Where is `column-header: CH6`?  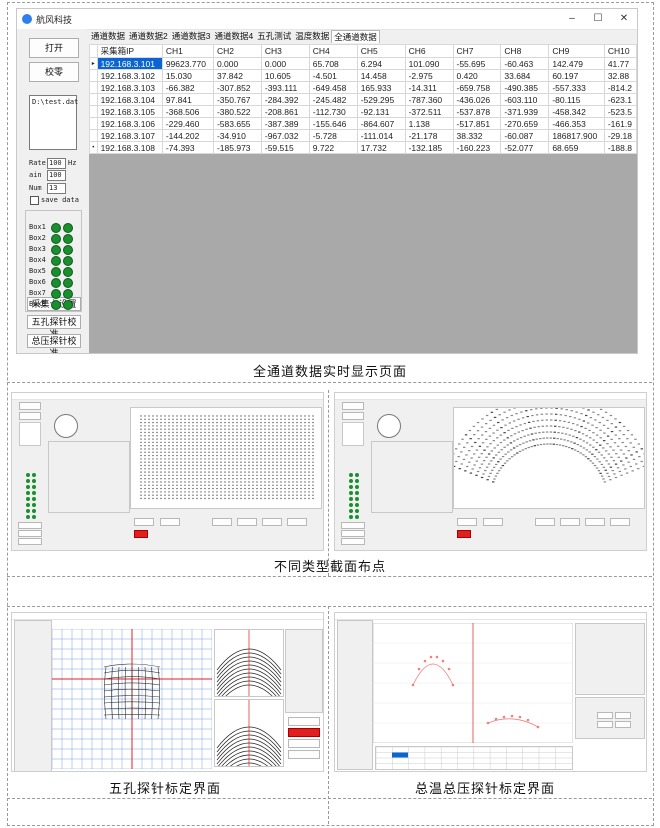 column-header: CH6 is located at coordinates (429, 51).